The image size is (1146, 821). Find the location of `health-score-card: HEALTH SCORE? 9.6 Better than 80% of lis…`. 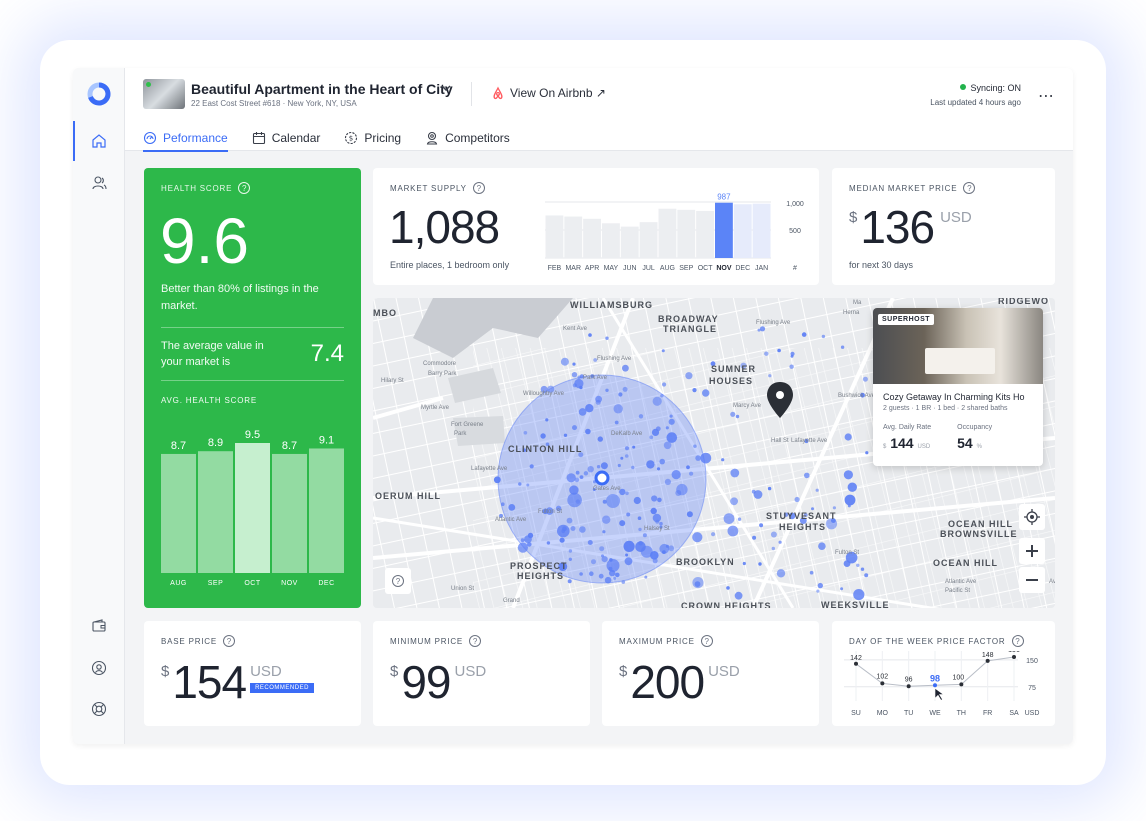

health-score-card: HEALTH SCORE? 9.6 Better than 80% of lis… is located at coordinates (252, 388).